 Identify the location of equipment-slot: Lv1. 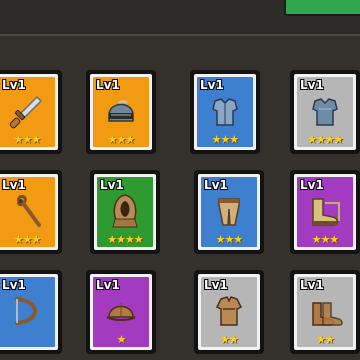
(31, 312).